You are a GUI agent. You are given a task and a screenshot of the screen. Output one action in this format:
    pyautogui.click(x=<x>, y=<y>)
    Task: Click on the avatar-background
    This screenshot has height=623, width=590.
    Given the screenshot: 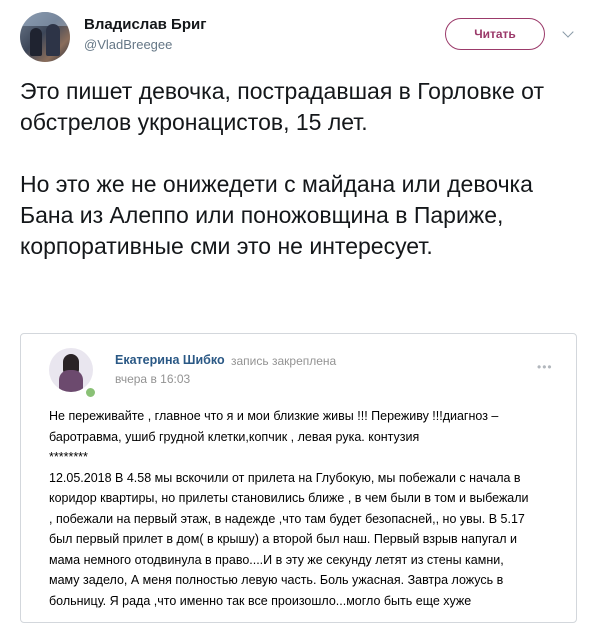 What is the action you would take?
    pyautogui.click(x=45, y=19)
    